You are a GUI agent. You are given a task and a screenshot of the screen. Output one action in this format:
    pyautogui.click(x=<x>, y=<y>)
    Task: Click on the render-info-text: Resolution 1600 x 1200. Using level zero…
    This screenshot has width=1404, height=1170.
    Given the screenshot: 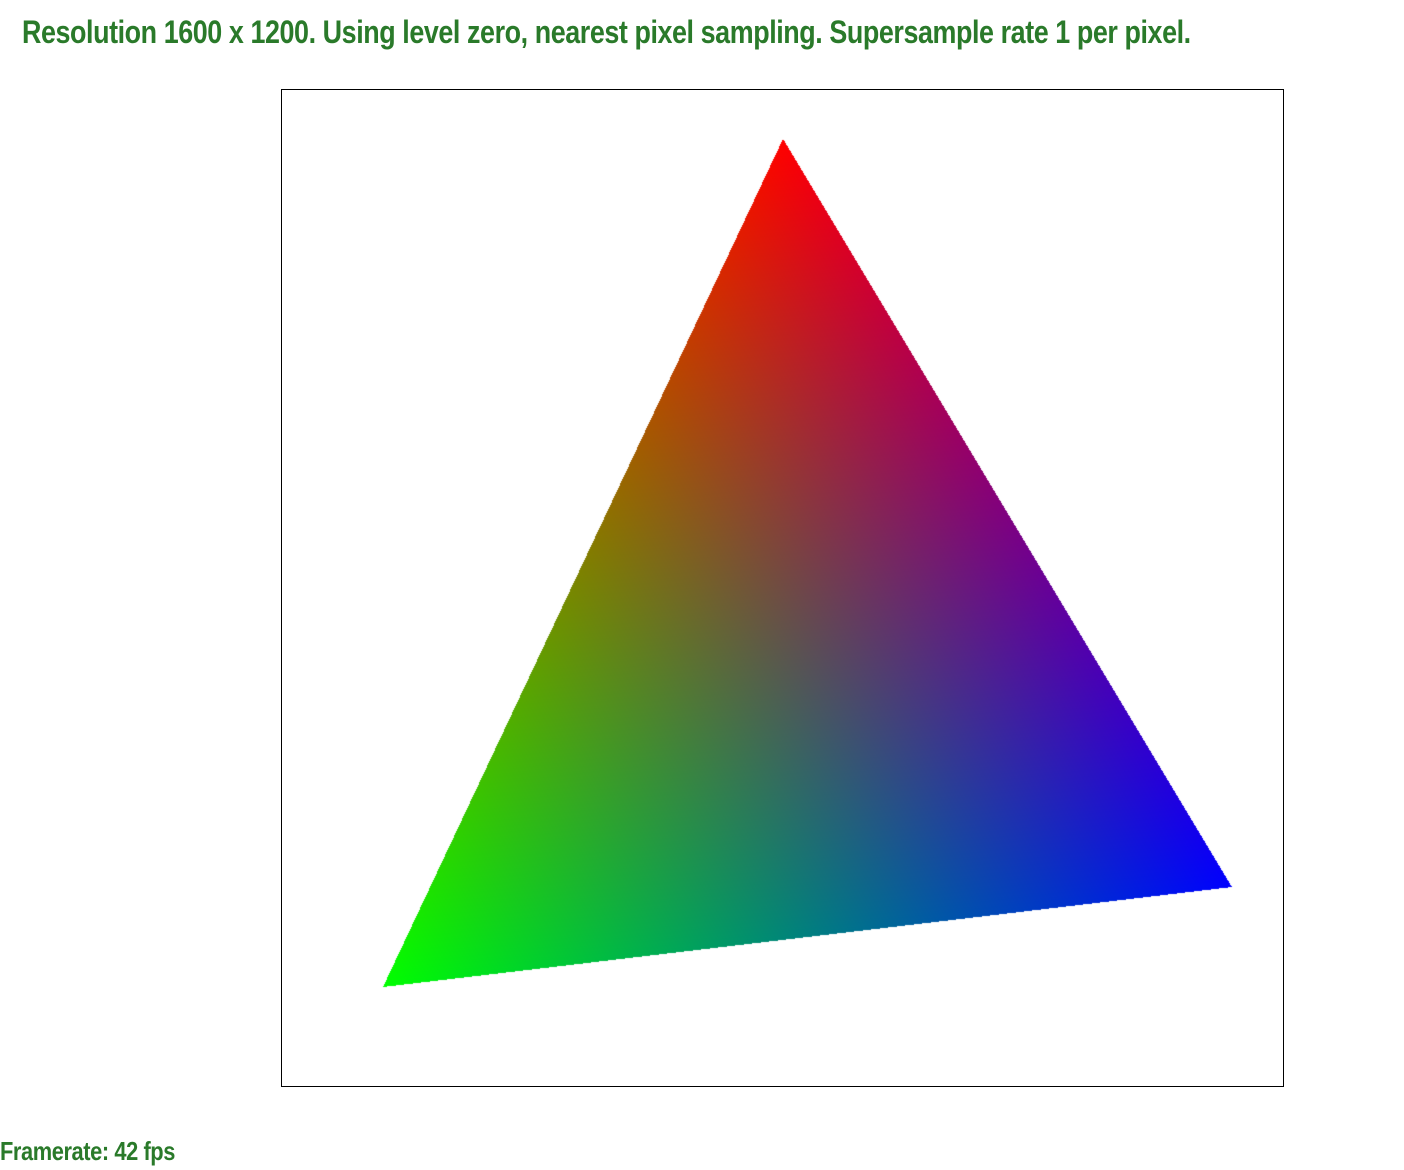 What is the action you would take?
    pyautogui.click(x=606, y=32)
    